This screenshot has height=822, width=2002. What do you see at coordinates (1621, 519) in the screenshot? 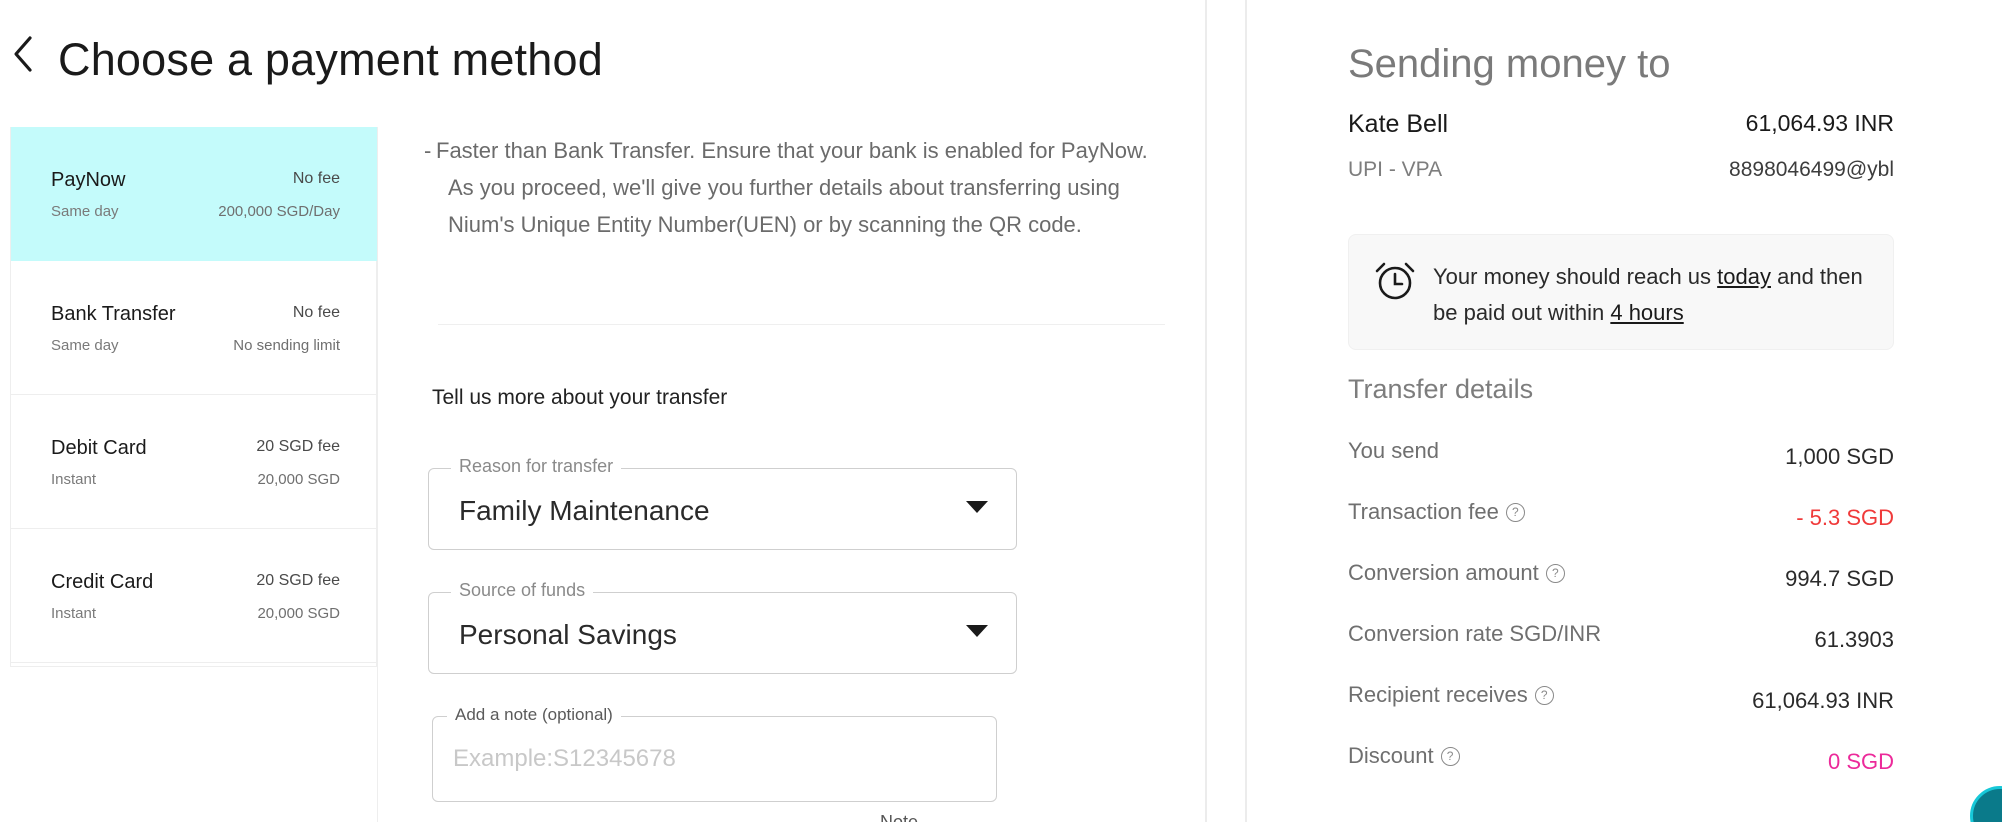
I see `detail-row-transaction-fee: Transaction fee? - 5.3 SGD` at bounding box center [1621, 519].